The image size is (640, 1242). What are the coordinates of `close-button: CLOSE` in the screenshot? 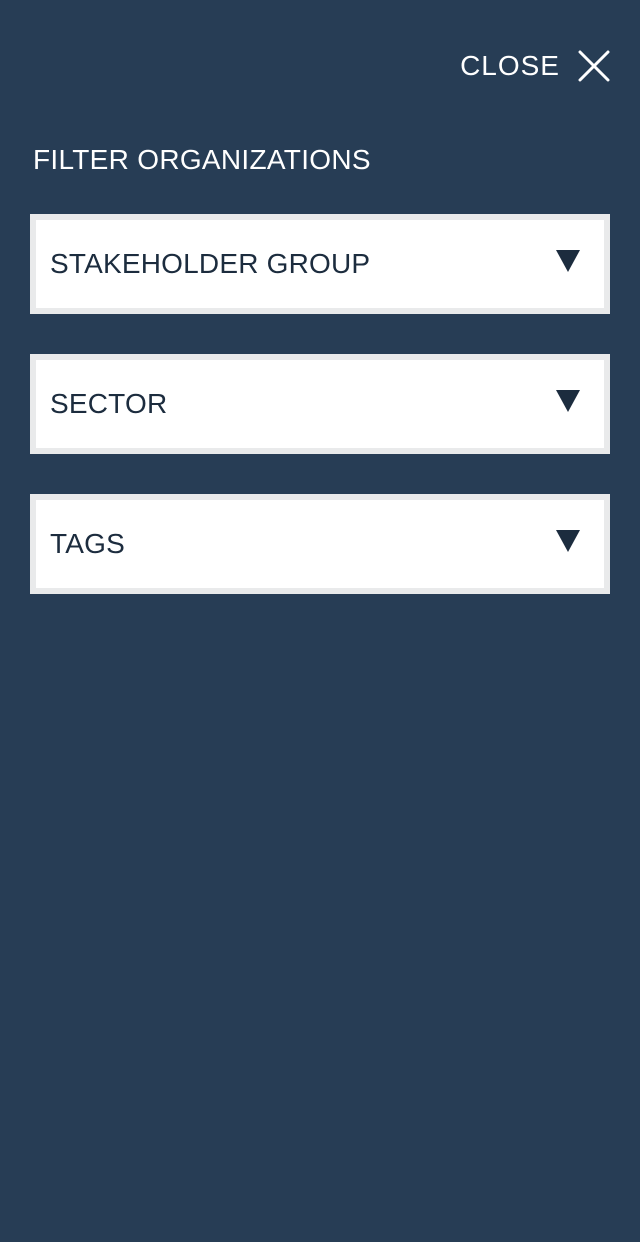 It's located at (535, 66).